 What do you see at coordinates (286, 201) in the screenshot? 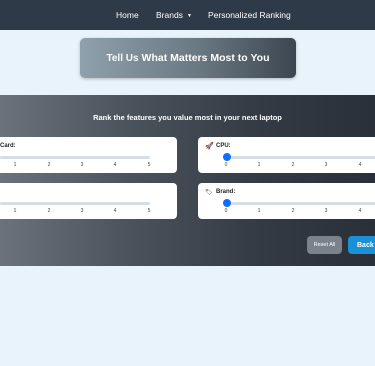
I see `feature-card-brand: 🏷 Brand: 0 1 2 3 4` at bounding box center [286, 201].